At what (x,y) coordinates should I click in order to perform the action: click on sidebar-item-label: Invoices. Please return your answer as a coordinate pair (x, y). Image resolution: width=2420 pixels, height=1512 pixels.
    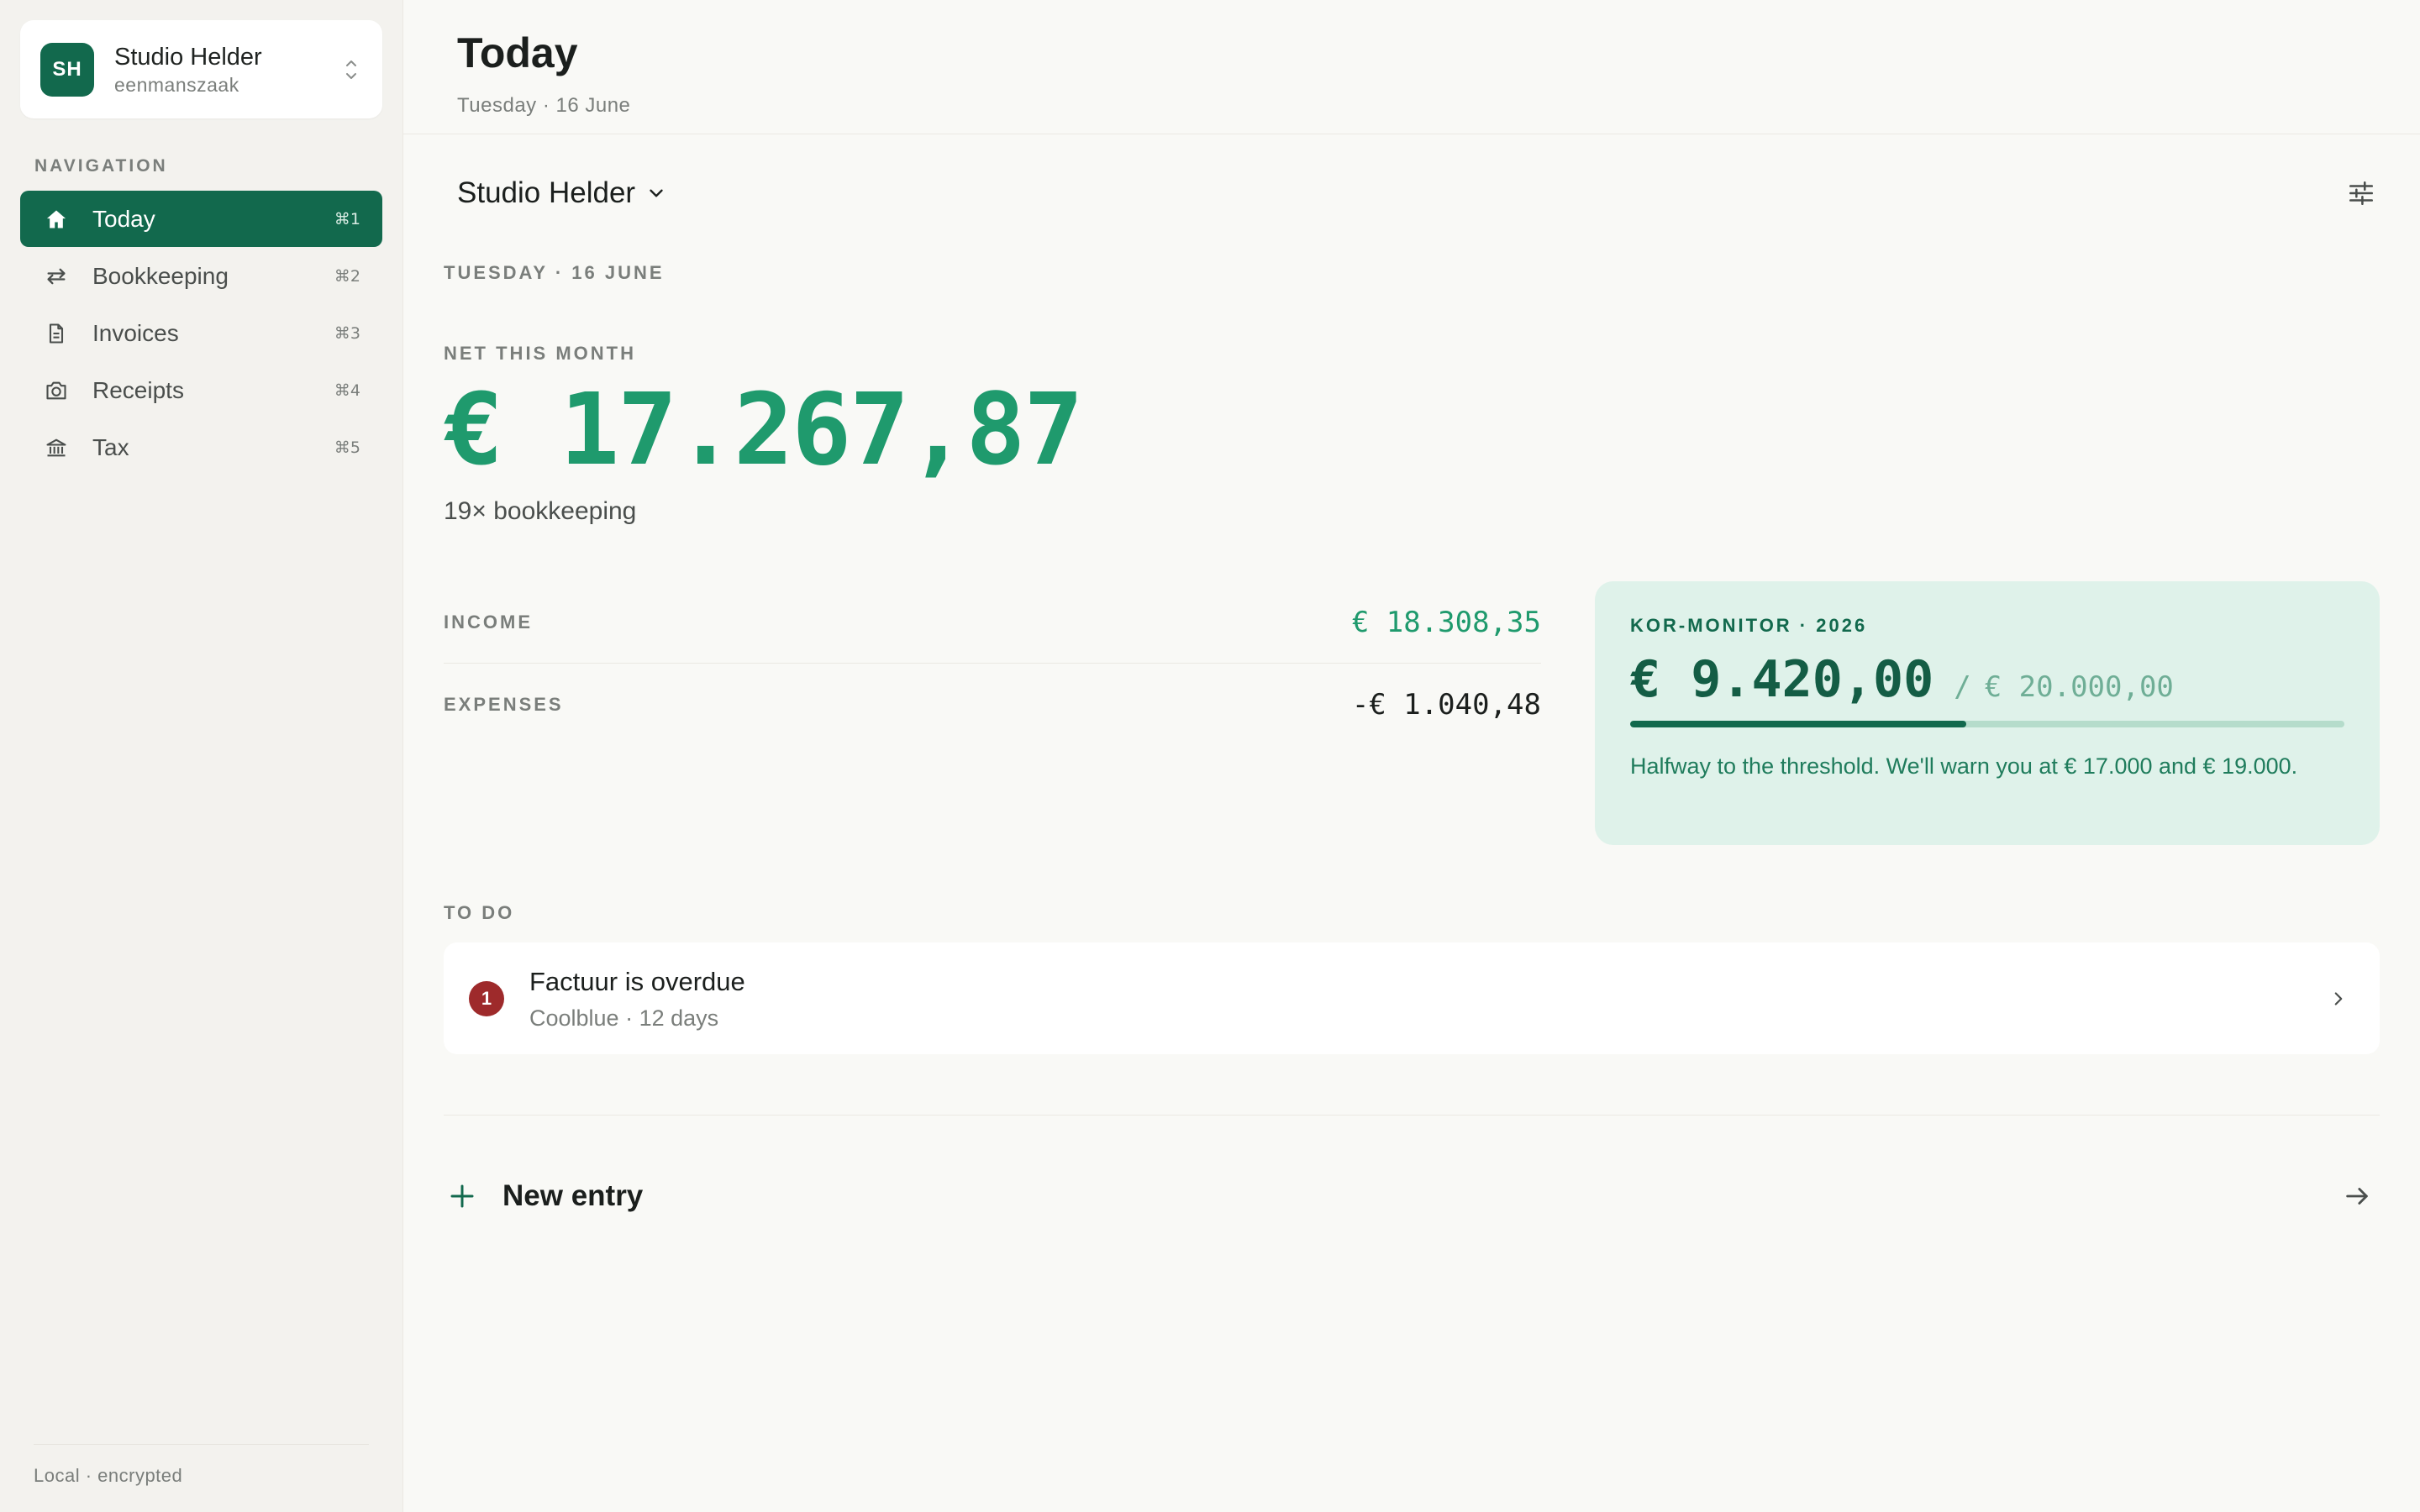
    Looking at the image, I should click on (135, 332).